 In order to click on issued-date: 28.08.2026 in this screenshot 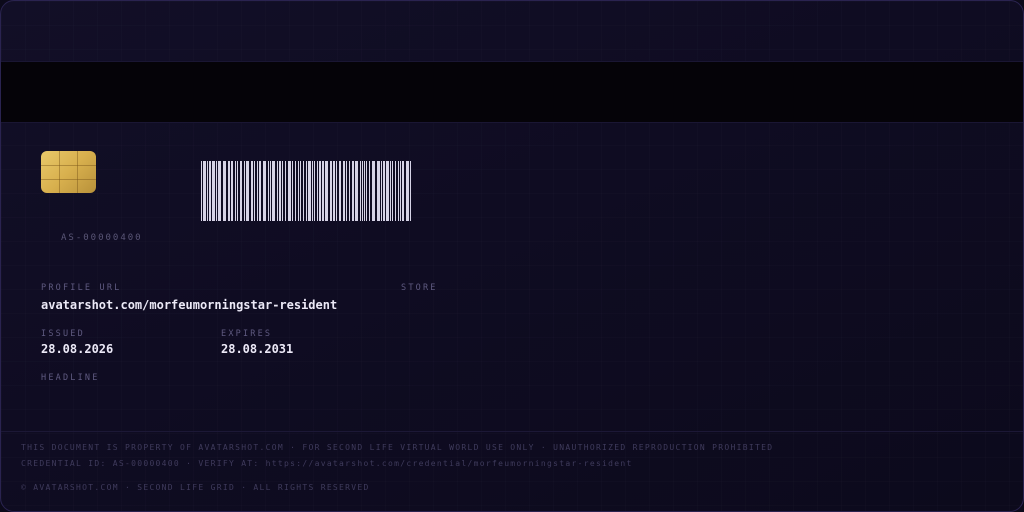, I will do `click(77, 349)`.